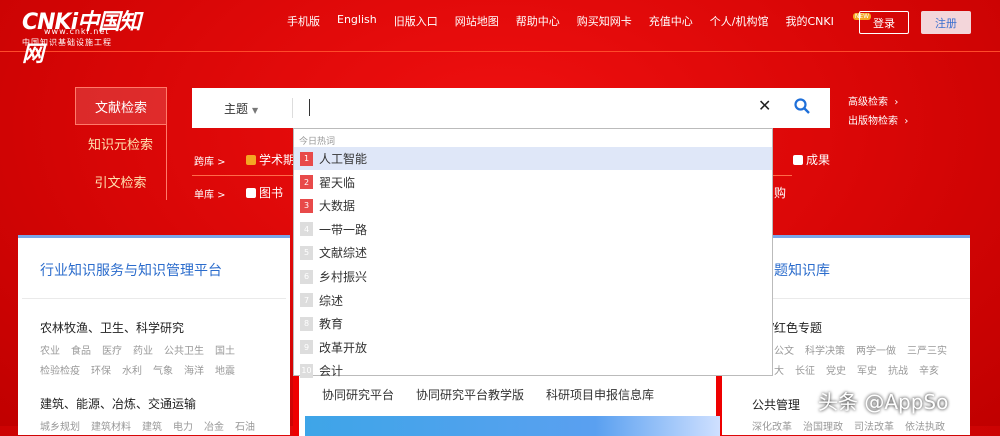  What do you see at coordinates (210, 160) in the screenshot?
I see `cross-db-label: 跨库 >` at bounding box center [210, 160].